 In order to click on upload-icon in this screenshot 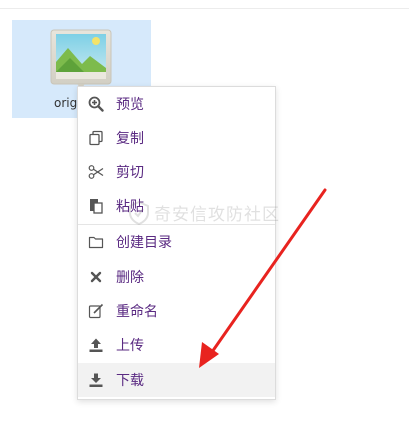, I will do `click(96, 345)`.